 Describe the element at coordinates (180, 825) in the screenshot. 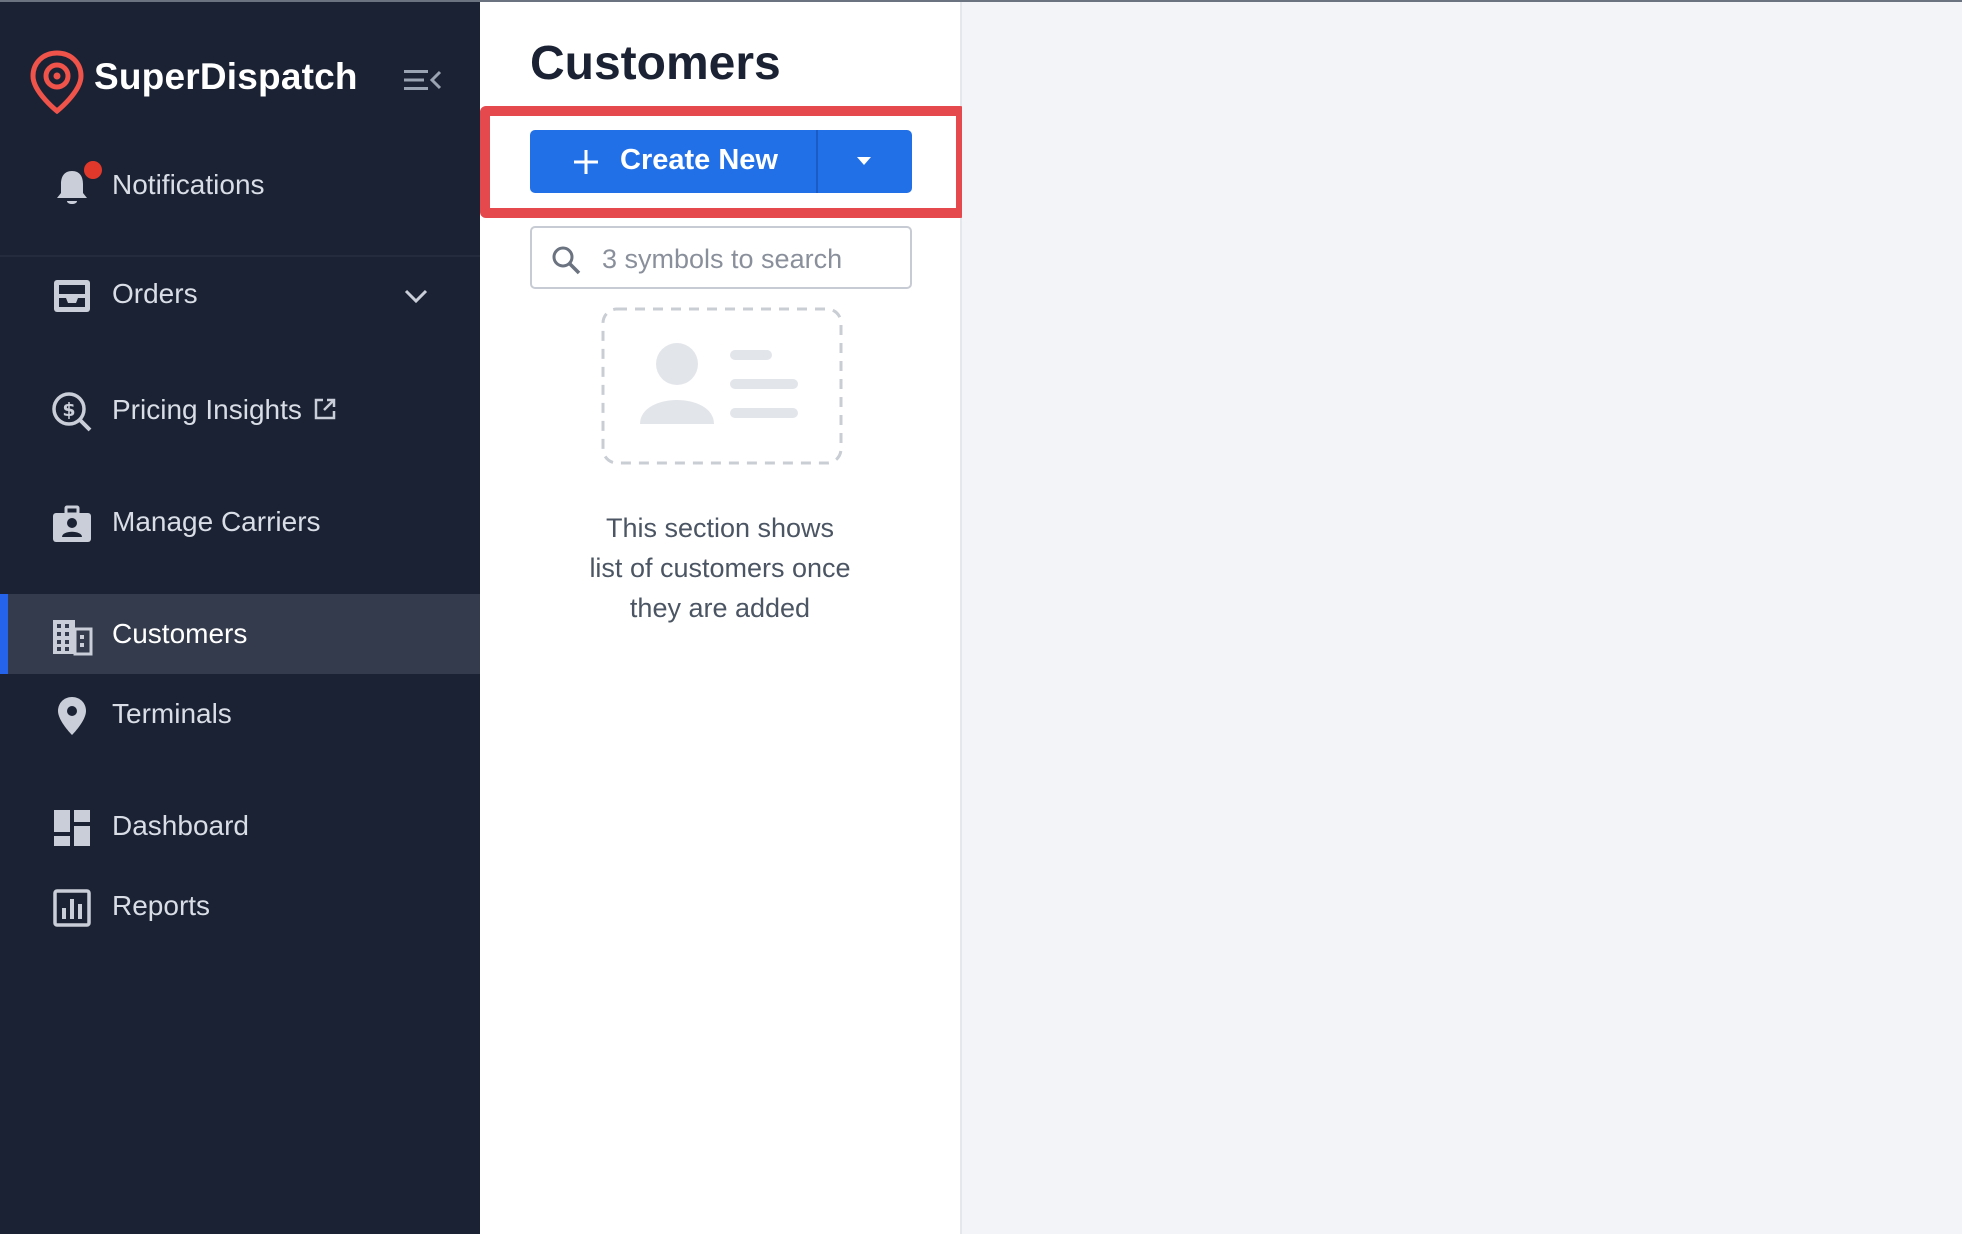

I see `sidebar-item-label: Dashboard` at that location.